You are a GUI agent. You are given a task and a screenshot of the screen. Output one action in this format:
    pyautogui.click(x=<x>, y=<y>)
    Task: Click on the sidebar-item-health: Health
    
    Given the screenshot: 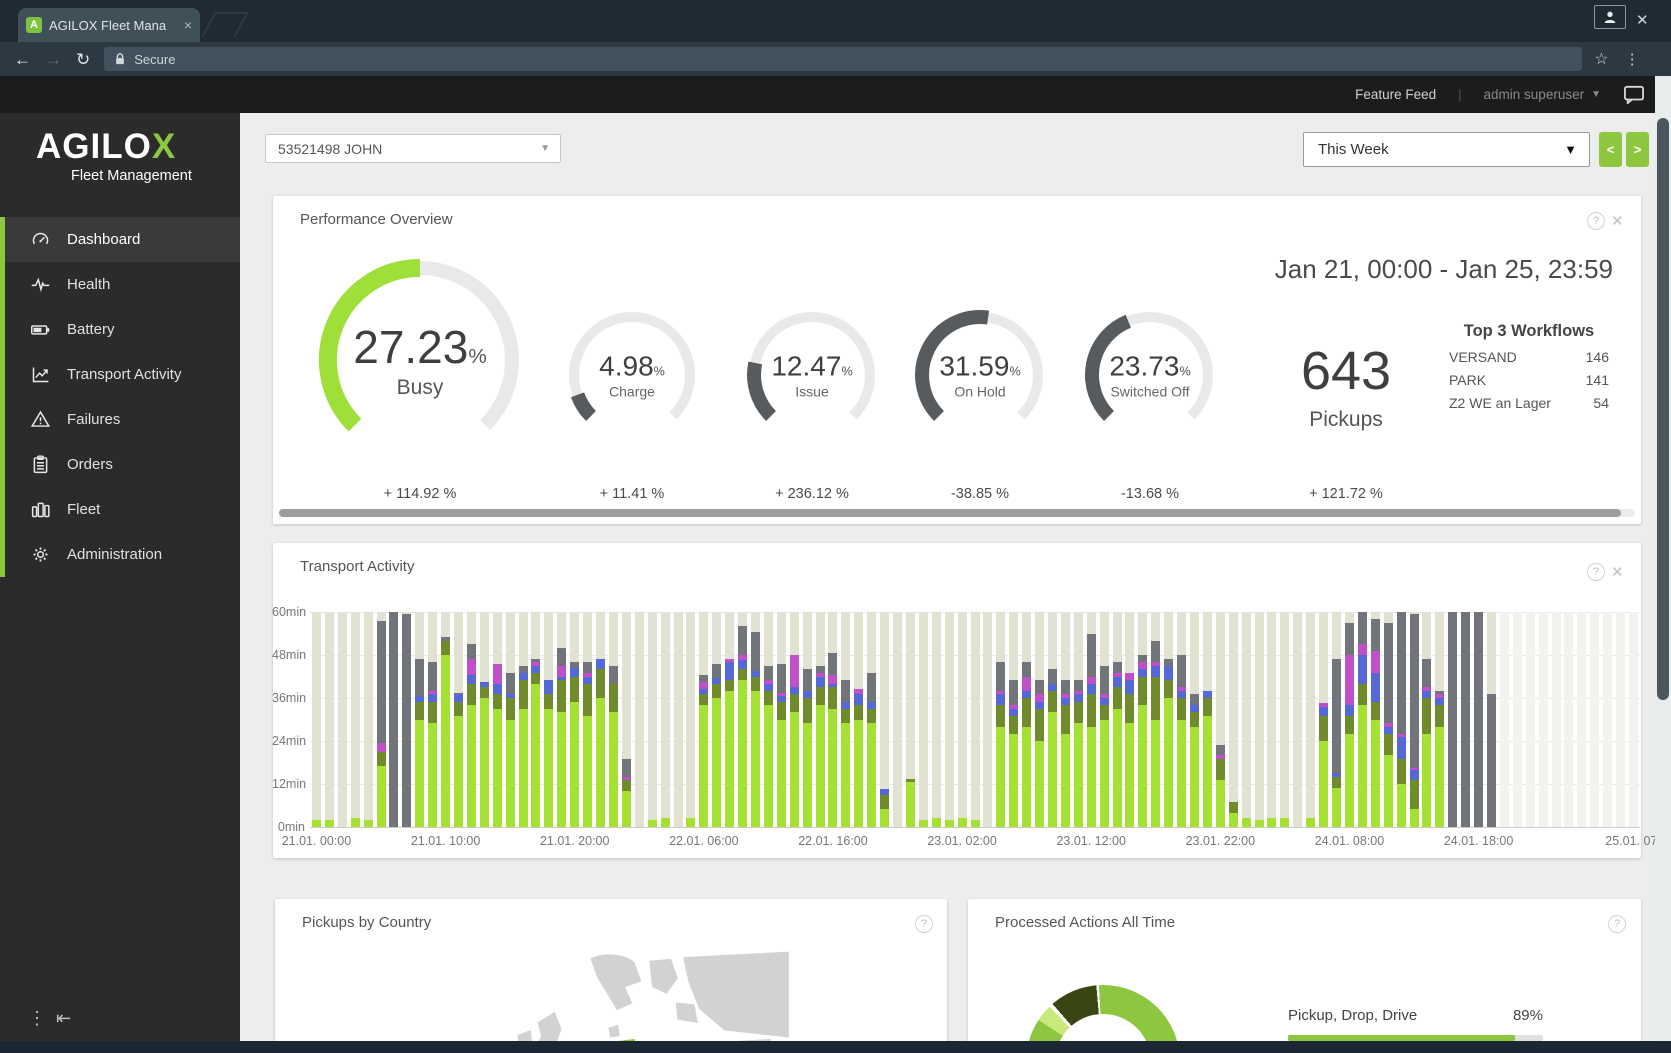 What is the action you would take?
    pyautogui.click(x=122, y=284)
    